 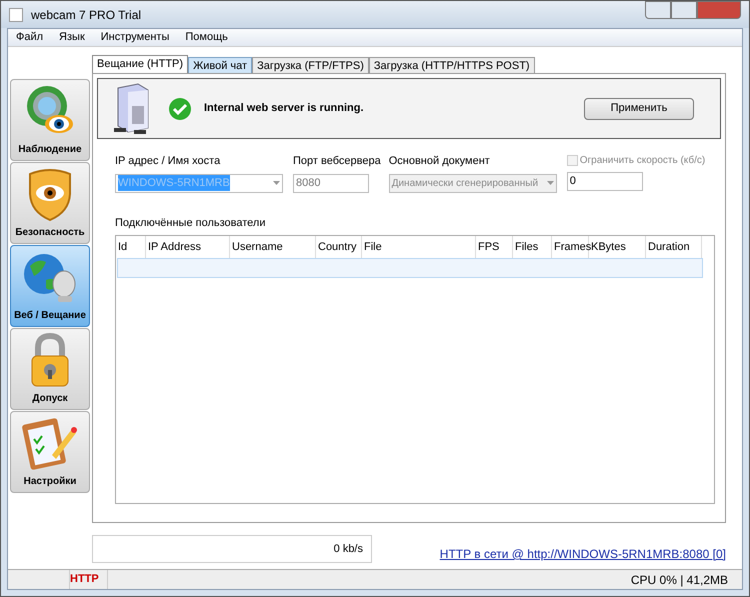 I want to click on sidebar-item: Веб / Вещание, so click(x=50, y=286).